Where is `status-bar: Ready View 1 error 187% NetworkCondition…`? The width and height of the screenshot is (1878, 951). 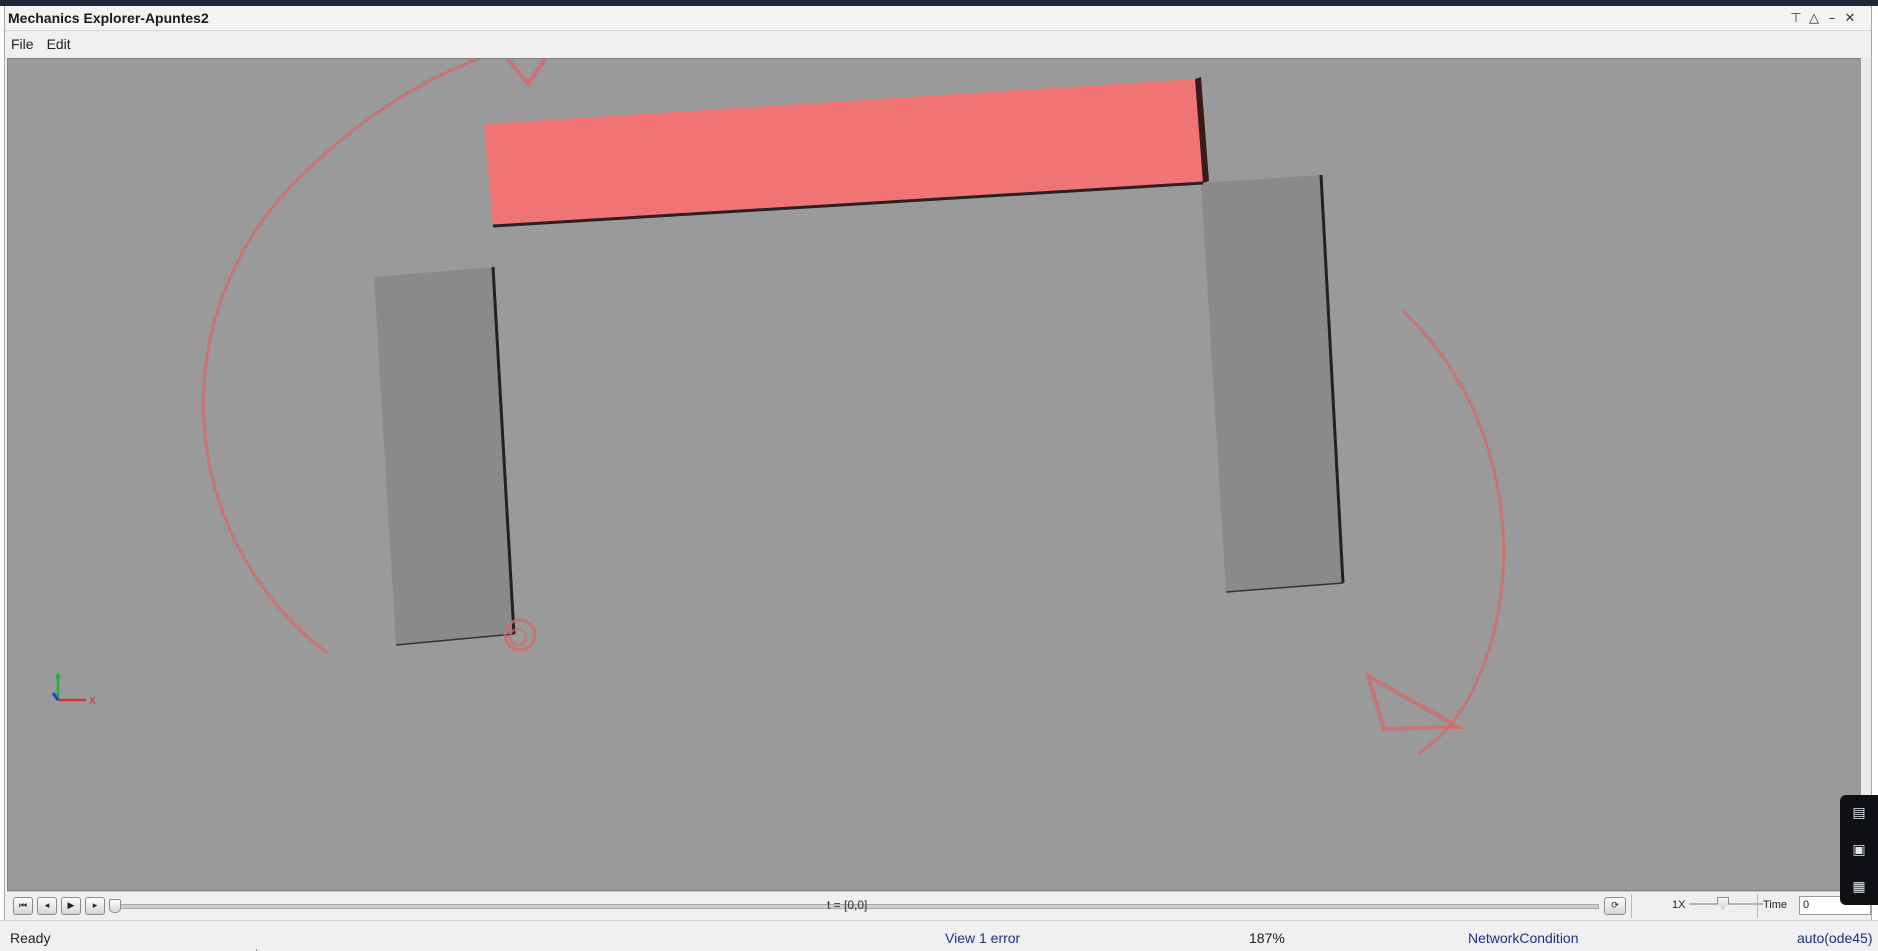 status-bar: Ready View 1 error 187% NetworkCondition… is located at coordinates (939, 935).